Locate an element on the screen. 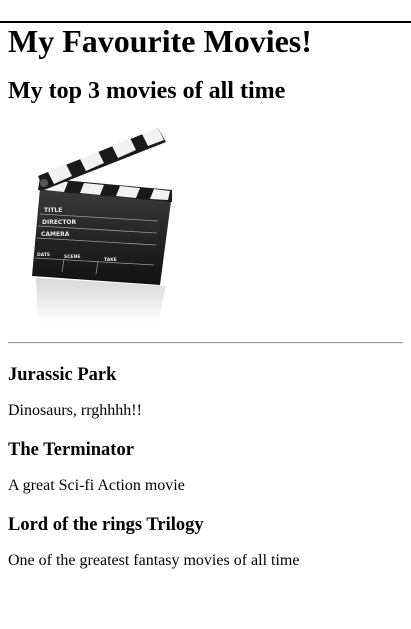 This screenshot has width=411, height=629. slate-title-label: TITLE is located at coordinates (53, 210).